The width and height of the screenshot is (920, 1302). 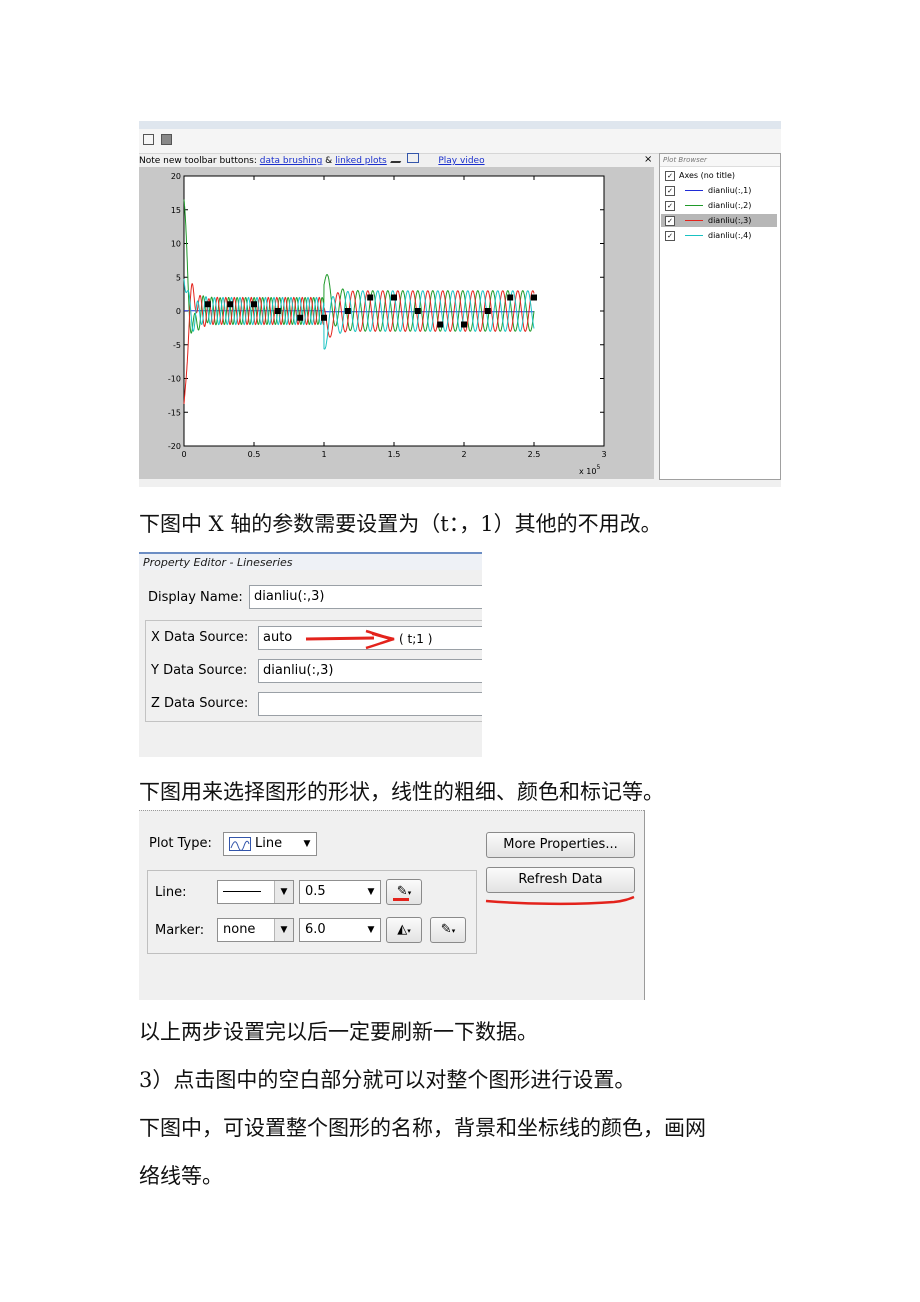 What do you see at coordinates (199, 670) in the screenshot?
I see `y-data-source-label: Y Data Source:` at bounding box center [199, 670].